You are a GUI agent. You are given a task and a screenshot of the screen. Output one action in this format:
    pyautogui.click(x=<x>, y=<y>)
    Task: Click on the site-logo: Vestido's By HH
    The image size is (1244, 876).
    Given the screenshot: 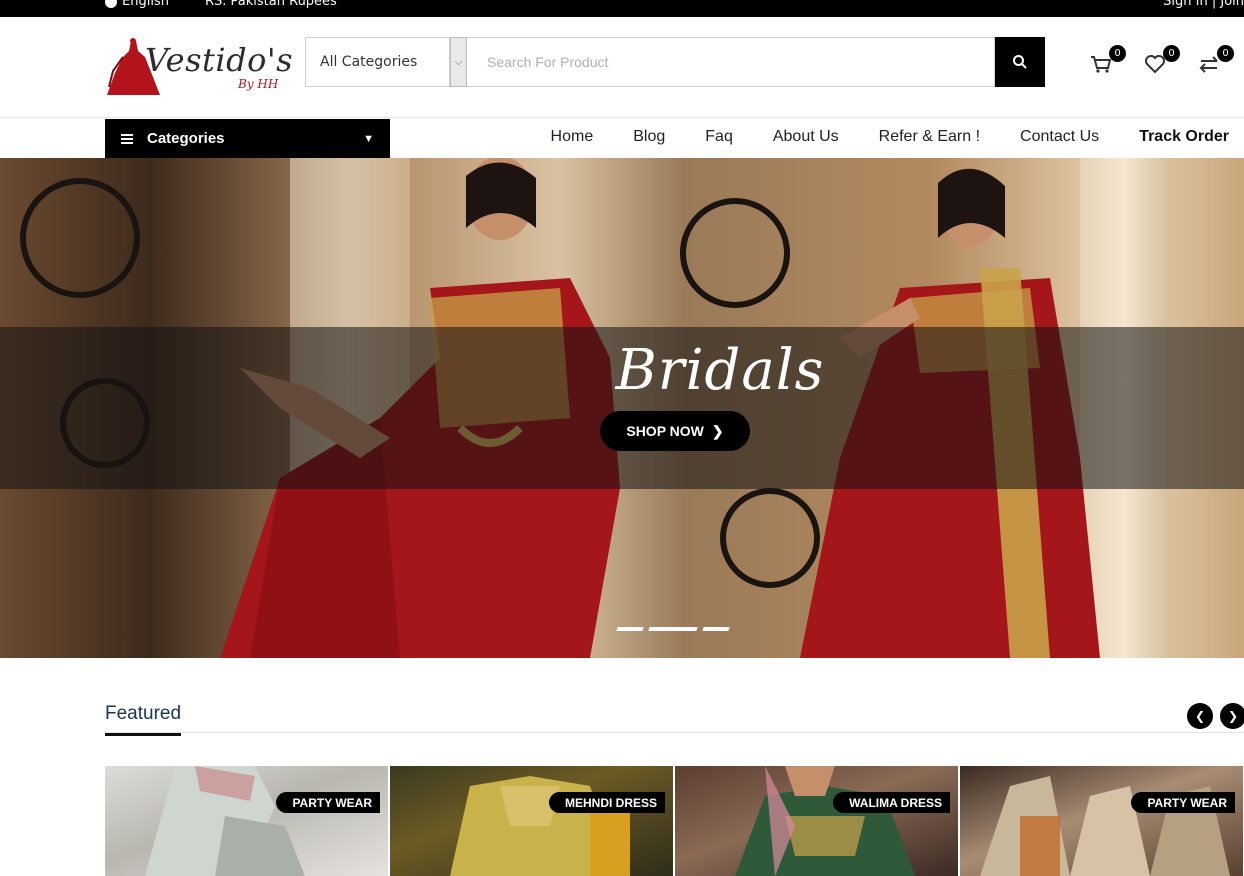 What is the action you would take?
    pyautogui.click(x=200, y=68)
    